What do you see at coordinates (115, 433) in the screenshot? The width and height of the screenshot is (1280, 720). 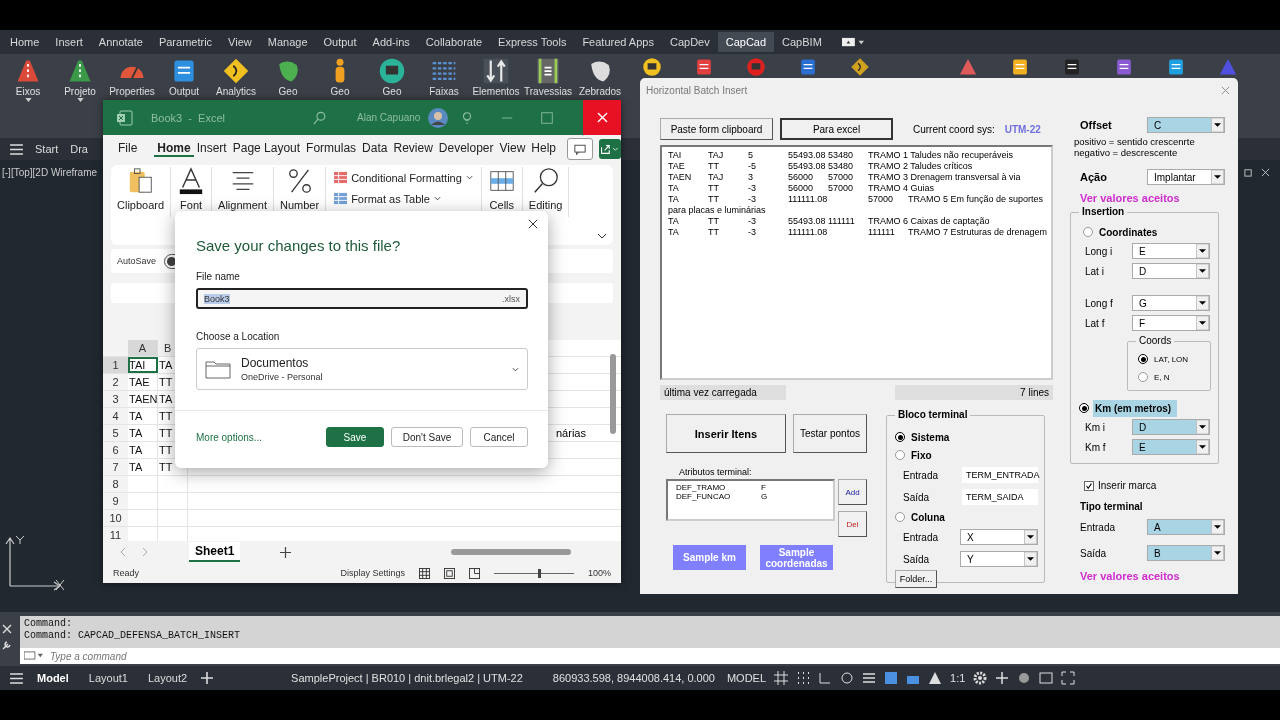 I see `row-header: 5` at bounding box center [115, 433].